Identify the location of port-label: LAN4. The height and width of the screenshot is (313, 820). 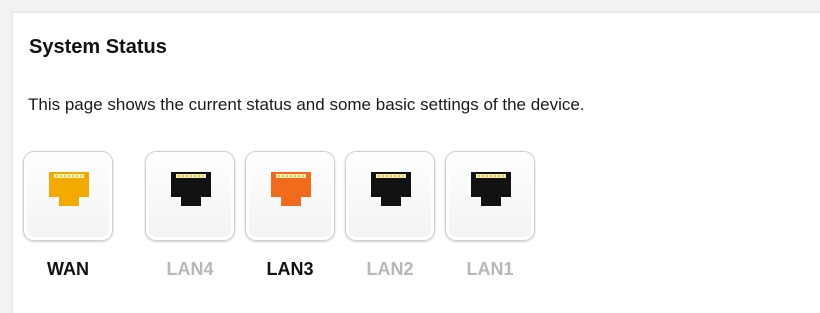
(190, 269).